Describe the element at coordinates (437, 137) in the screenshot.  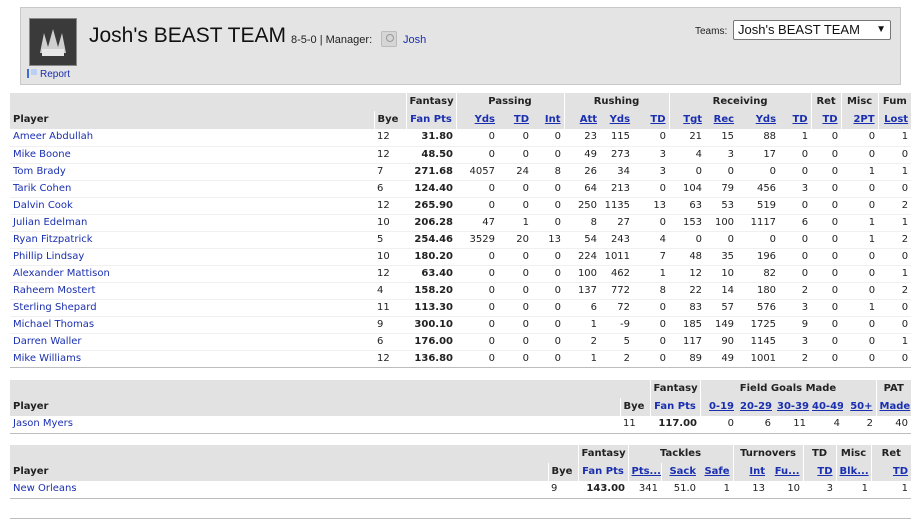
I see `fan-pts-cell: 31.80` at that location.